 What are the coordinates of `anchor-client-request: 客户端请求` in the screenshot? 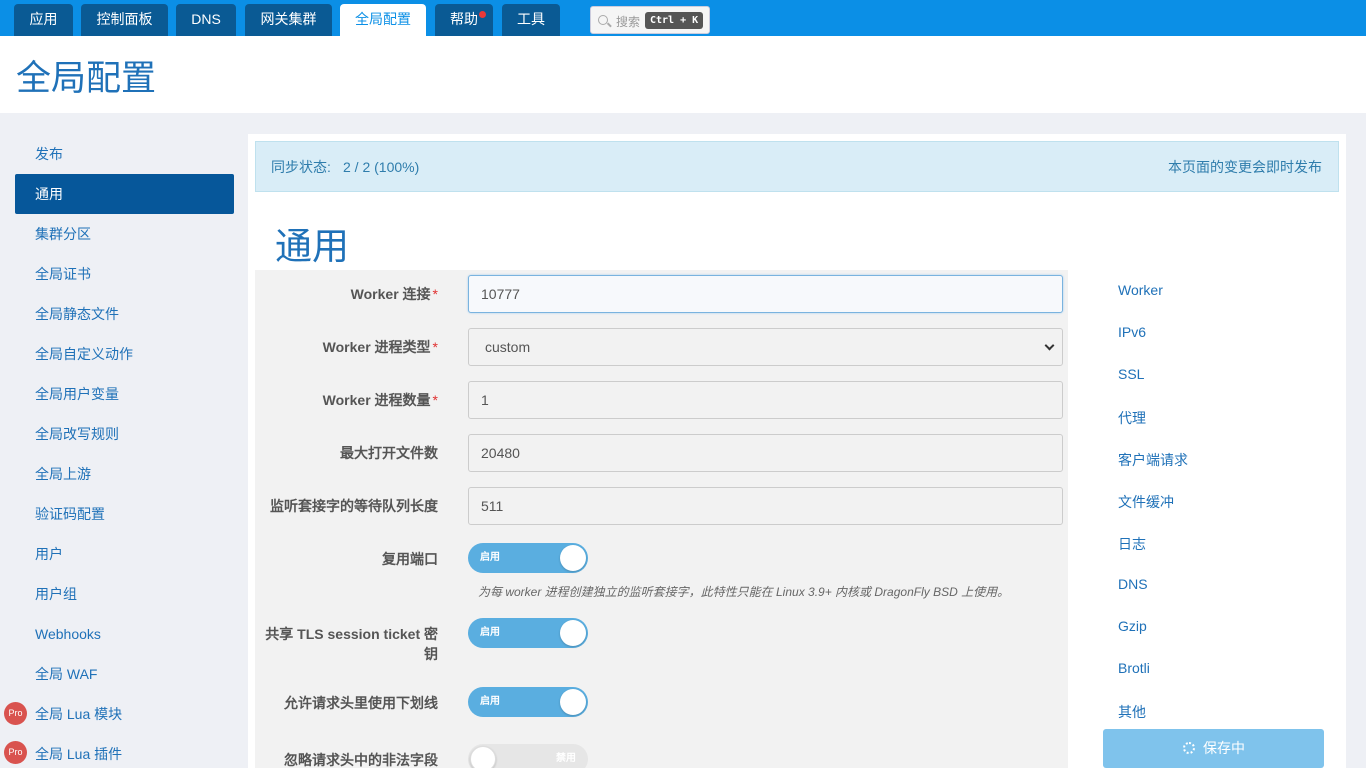 It's located at (1153, 460).